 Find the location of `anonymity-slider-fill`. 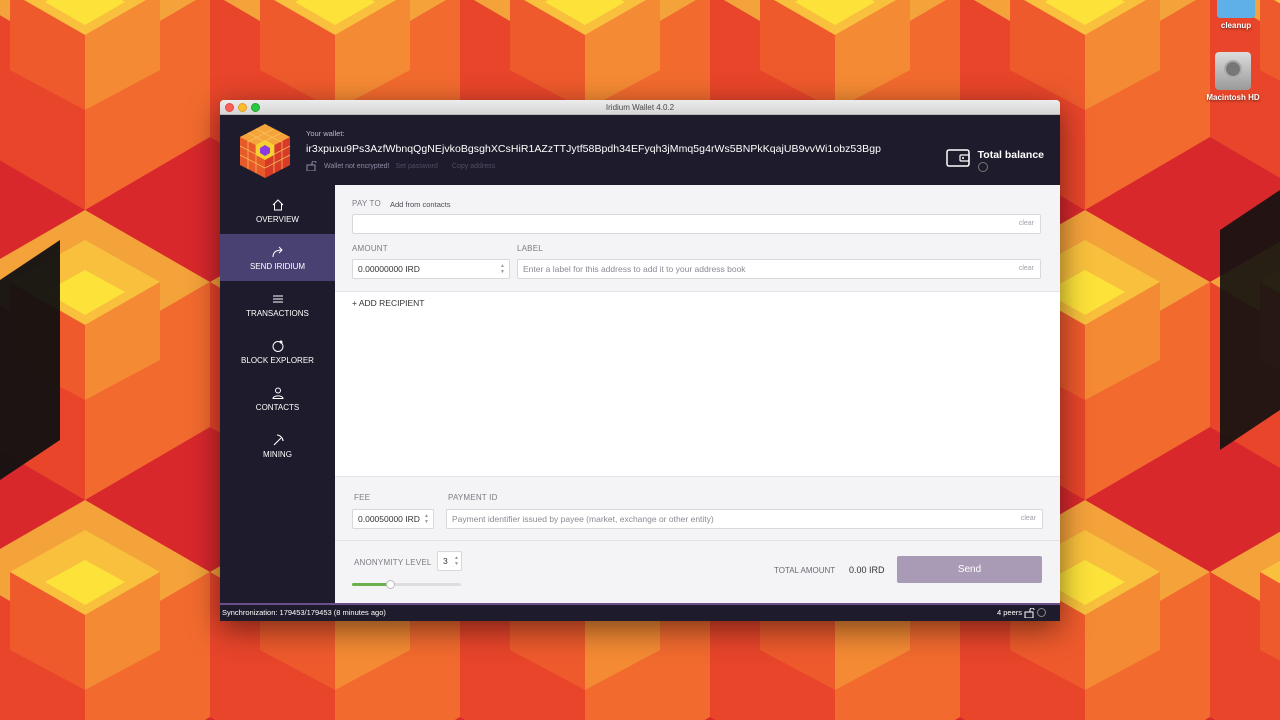

anonymity-slider-fill is located at coordinates (371, 584).